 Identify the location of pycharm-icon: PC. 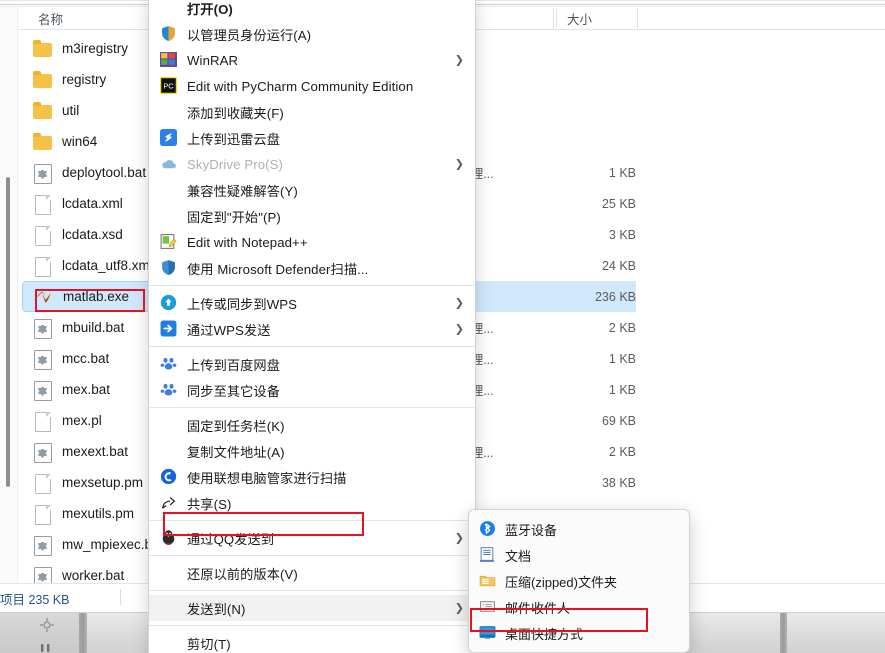
(168, 85).